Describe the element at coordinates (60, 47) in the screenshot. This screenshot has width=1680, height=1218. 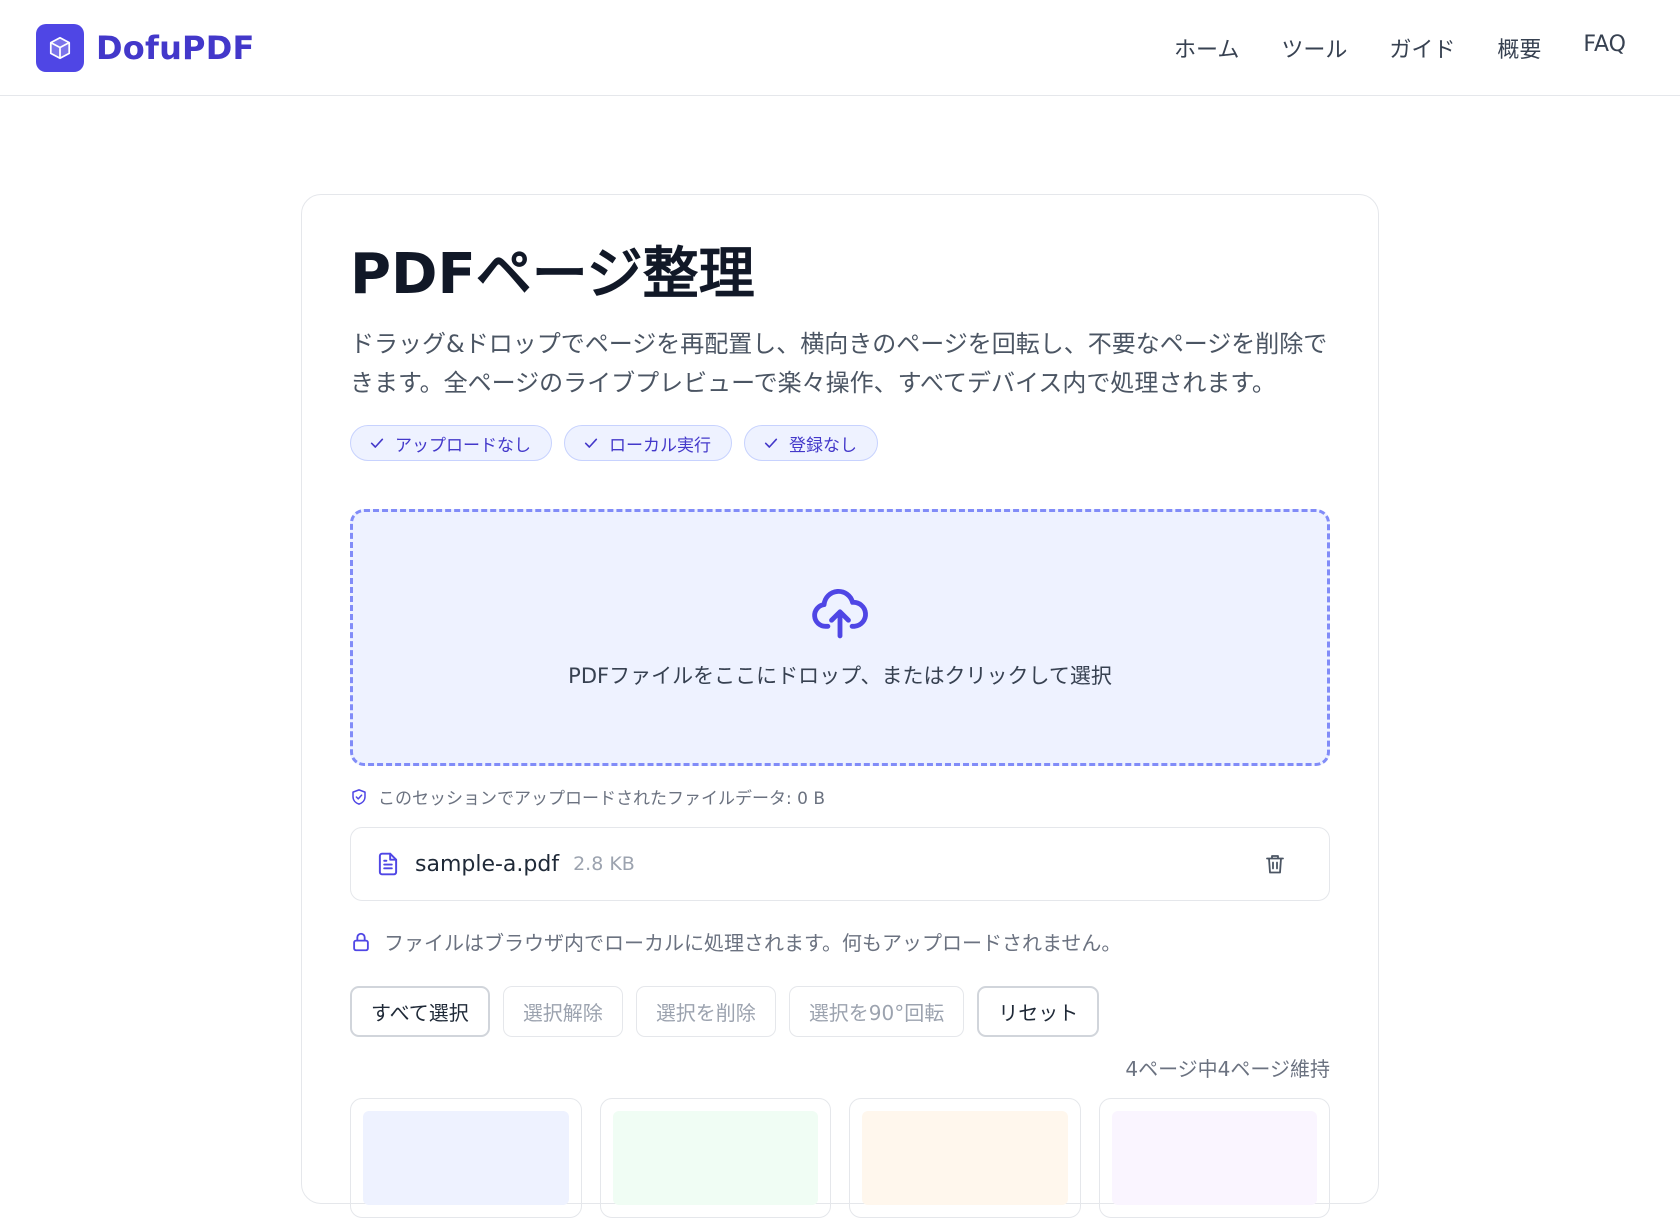
I see `cube-logo-icon` at that location.